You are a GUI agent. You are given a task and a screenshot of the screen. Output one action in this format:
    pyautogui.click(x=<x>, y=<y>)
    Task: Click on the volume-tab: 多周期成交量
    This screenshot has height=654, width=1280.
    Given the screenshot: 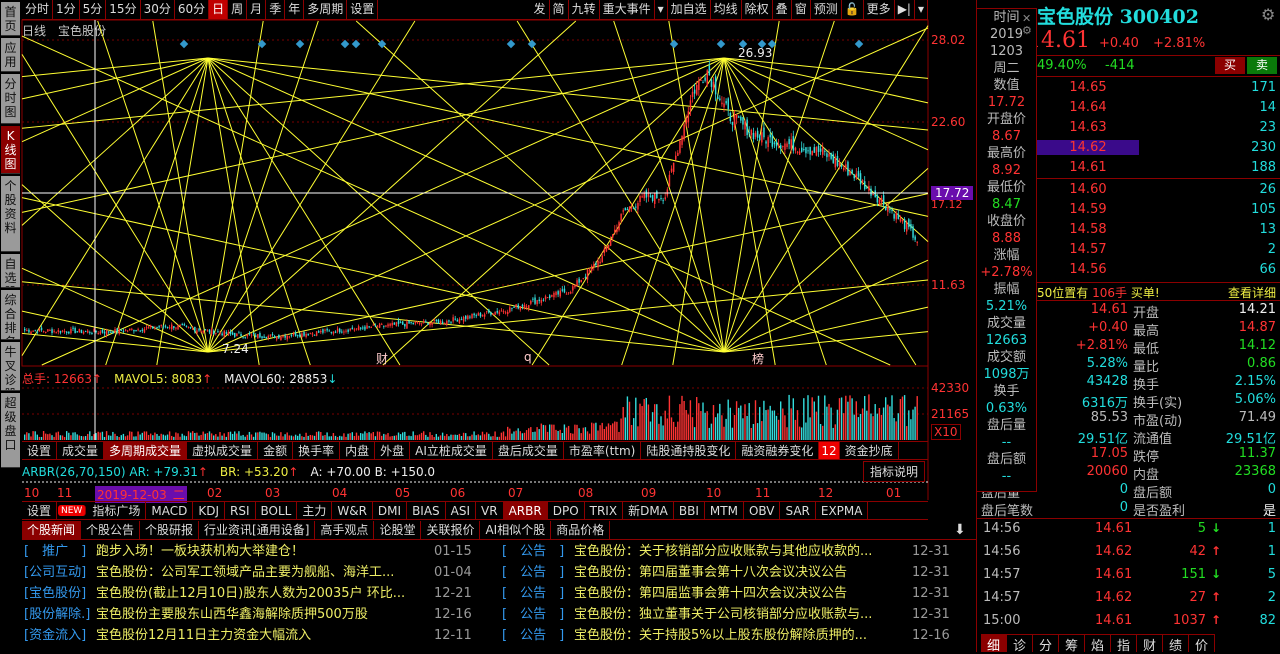 What is the action you would take?
    pyautogui.click(x=146, y=450)
    